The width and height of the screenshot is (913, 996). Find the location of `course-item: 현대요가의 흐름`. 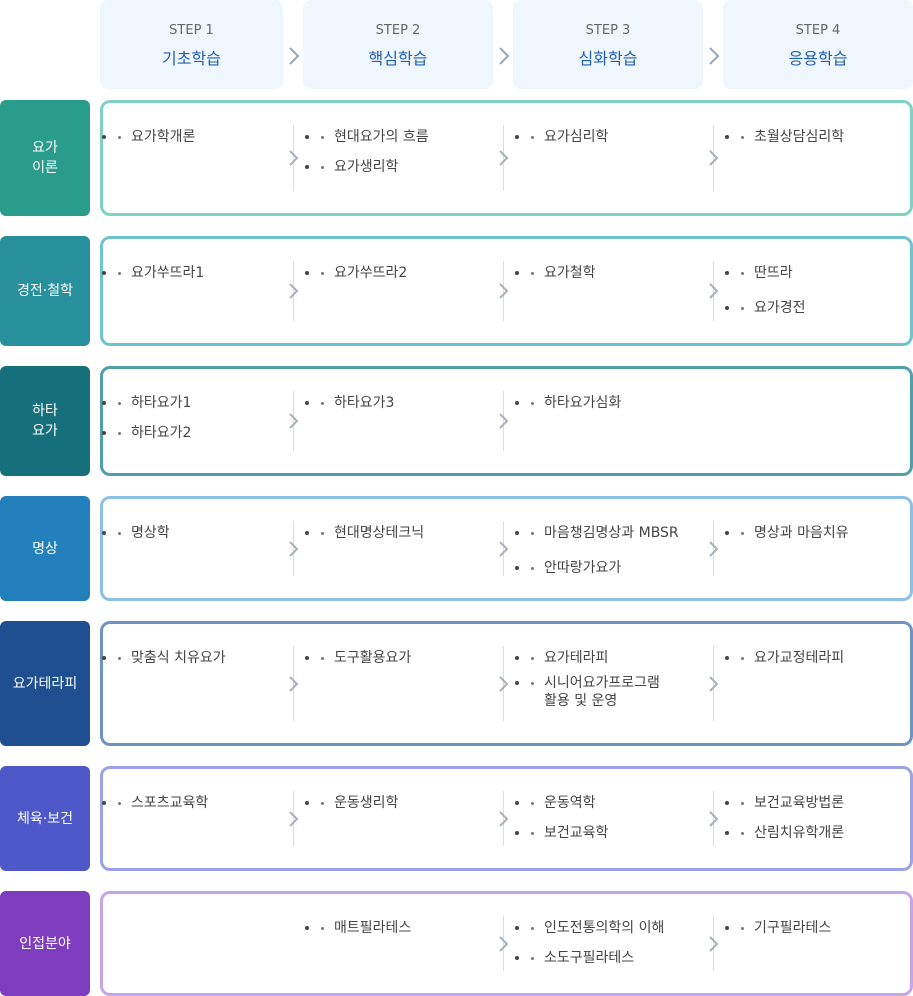

course-item: 현대요가의 흐름 is located at coordinates (425, 137).